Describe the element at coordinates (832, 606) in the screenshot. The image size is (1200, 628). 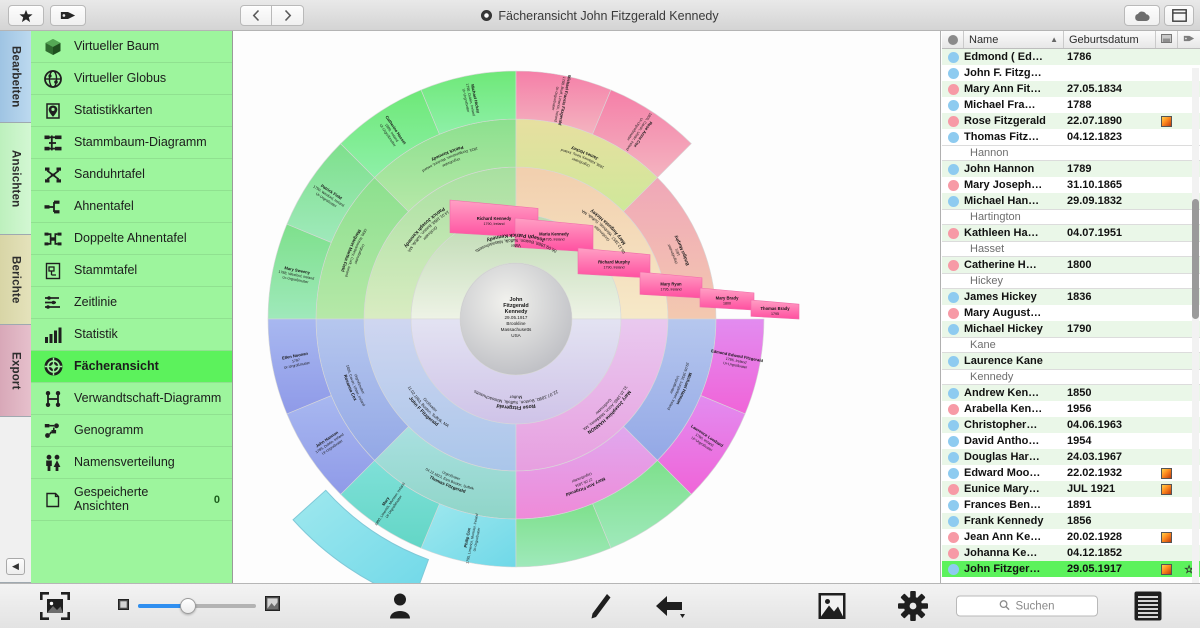
I see `media-button` at that location.